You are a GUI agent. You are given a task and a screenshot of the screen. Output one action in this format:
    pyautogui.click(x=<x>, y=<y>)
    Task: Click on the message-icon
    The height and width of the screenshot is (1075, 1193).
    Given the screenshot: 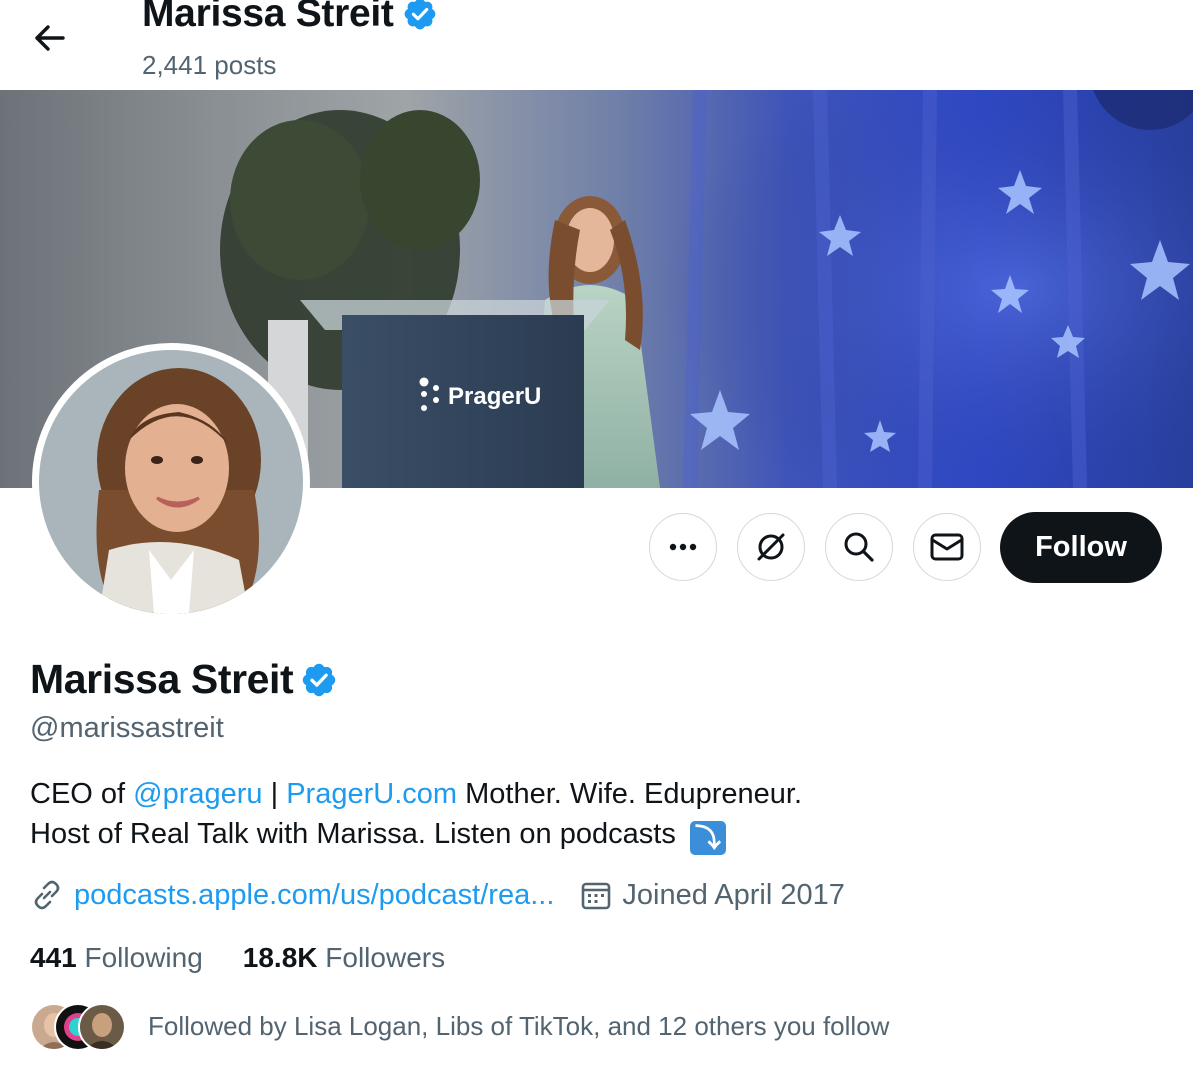 What is the action you would take?
    pyautogui.click(x=947, y=547)
    